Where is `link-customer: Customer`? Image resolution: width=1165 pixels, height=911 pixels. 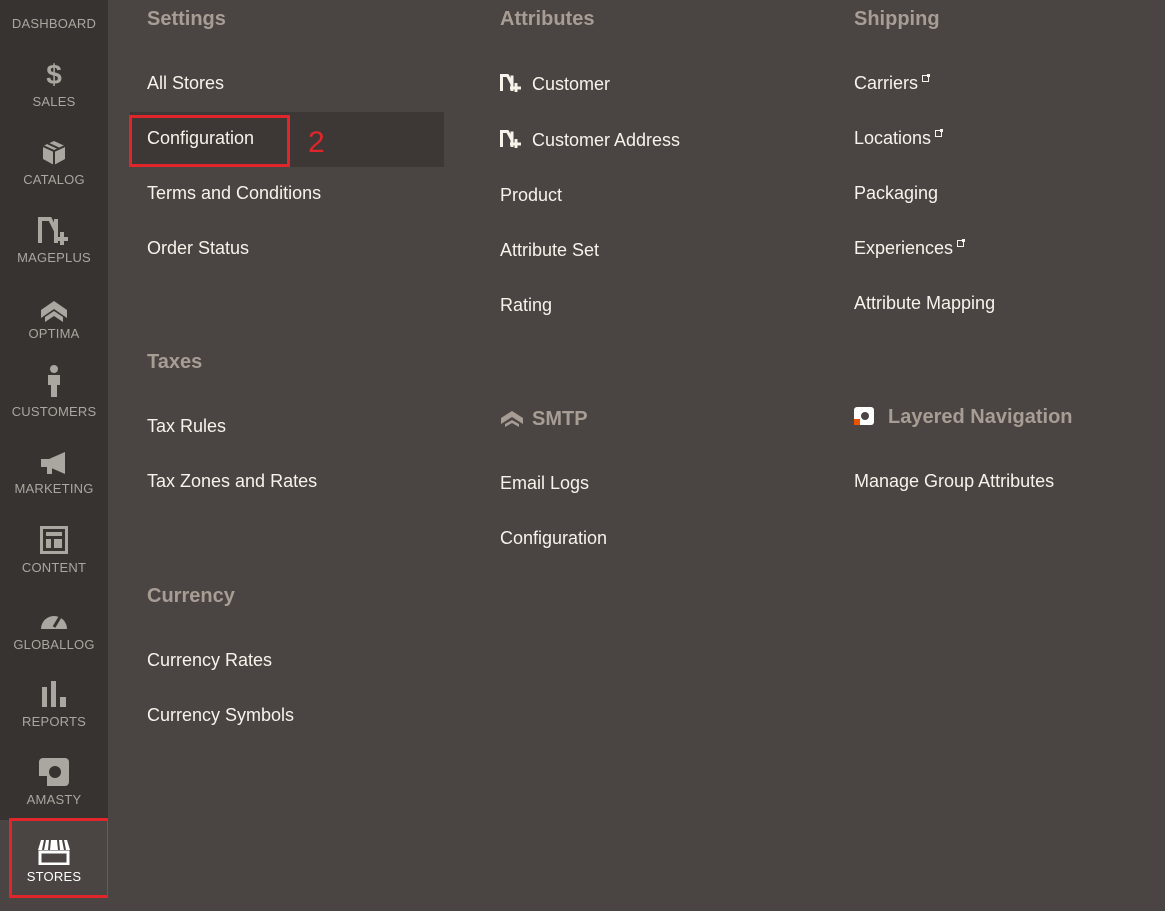 link-customer: Customer is located at coordinates (555, 85).